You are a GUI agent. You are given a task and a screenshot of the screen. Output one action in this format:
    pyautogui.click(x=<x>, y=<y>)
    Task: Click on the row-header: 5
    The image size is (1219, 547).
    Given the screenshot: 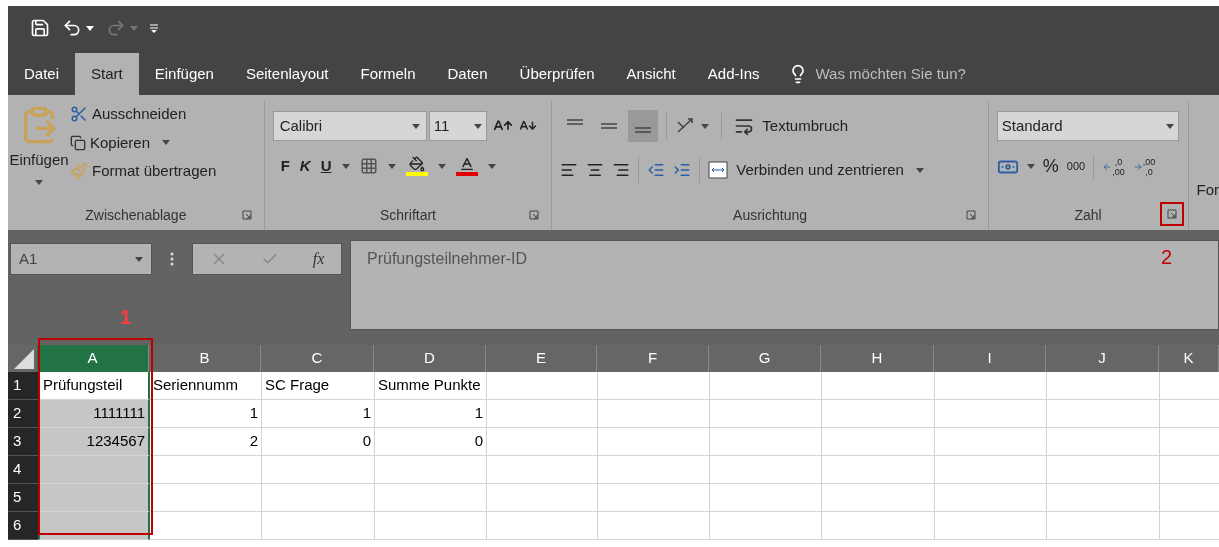 What is the action you would take?
    pyautogui.click(x=23, y=498)
    